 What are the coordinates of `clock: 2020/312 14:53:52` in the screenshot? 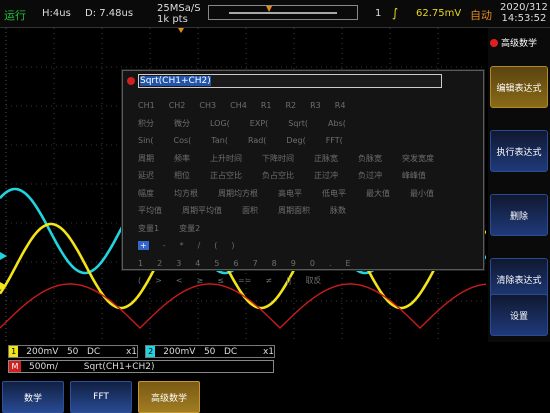 It's located at (524, 13).